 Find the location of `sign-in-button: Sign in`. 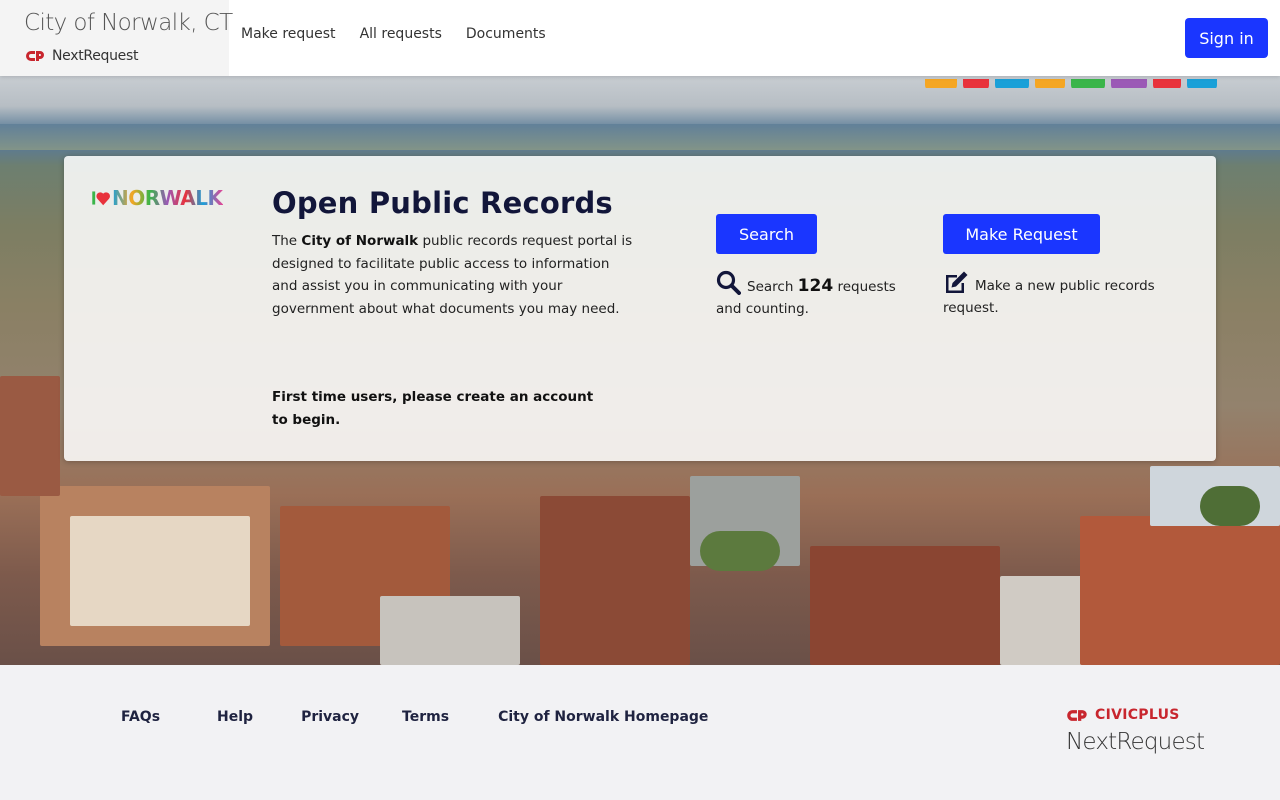

sign-in-button: Sign in is located at coordinates (1226, 38).